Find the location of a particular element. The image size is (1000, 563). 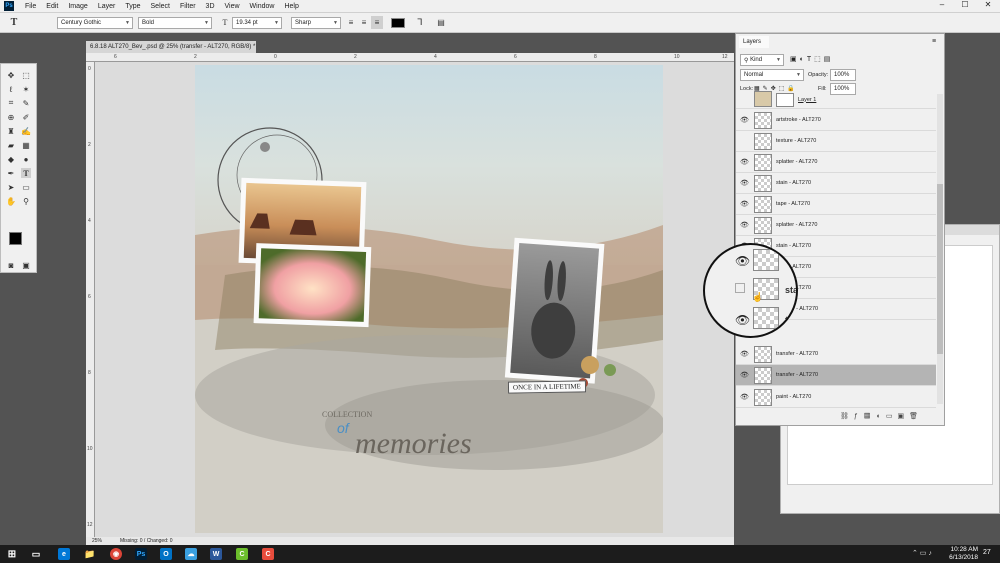

zoom-tool-icon: ⚲ is located at coordinates (26, 201).